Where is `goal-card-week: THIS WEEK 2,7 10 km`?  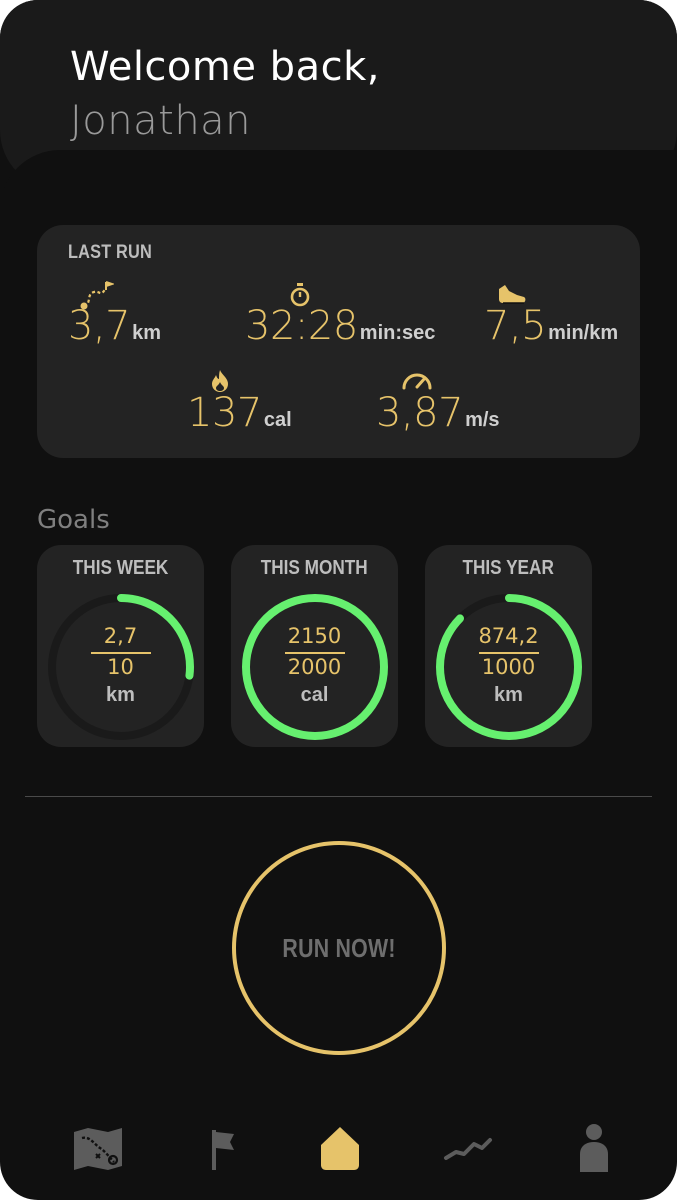 goal-card-week: THIS WEEK 2,7 10 km is located at coordinates (120, 646).